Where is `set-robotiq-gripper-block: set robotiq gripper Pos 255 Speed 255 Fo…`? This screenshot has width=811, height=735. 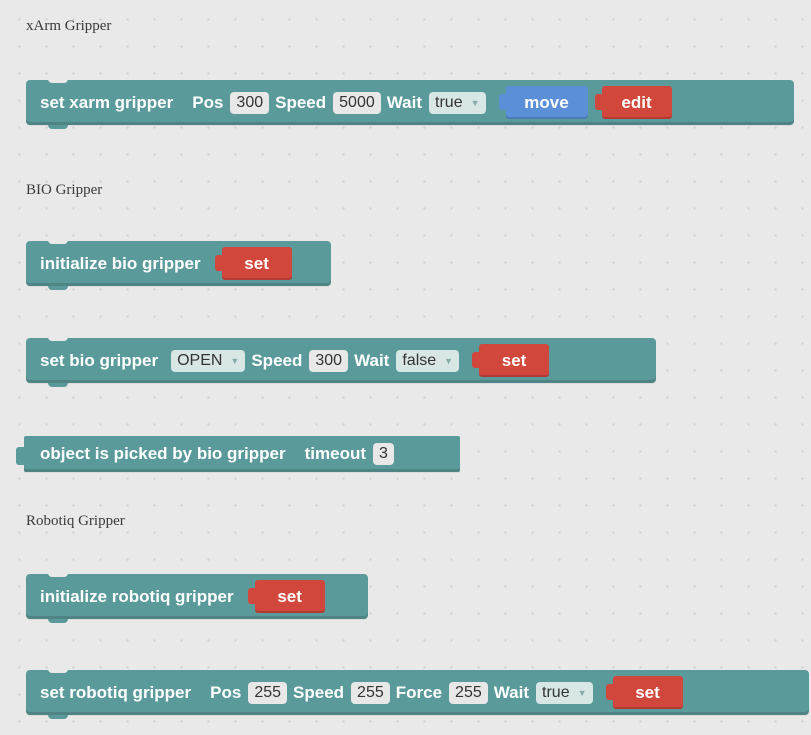 set-robotiq-gripper-block: set robotiq gripper Pos 255 Speed 255 Fo… is located at coordinates (417, 694).